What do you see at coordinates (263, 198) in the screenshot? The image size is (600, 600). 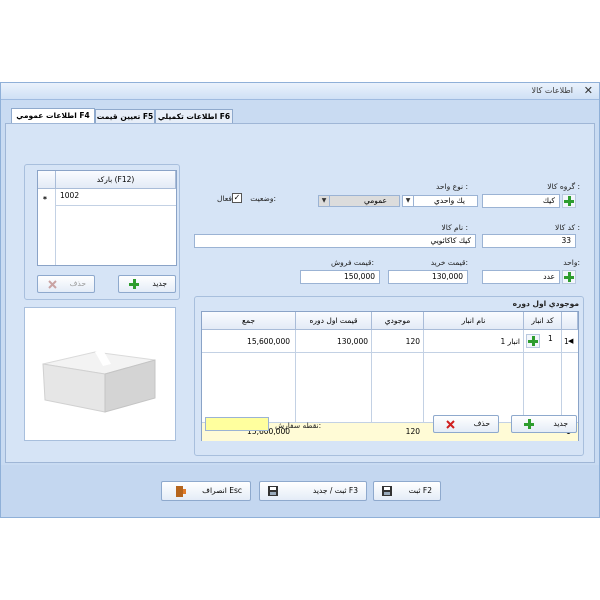 I see `status-label: وضعيت:` at bounding box center [263, 198].